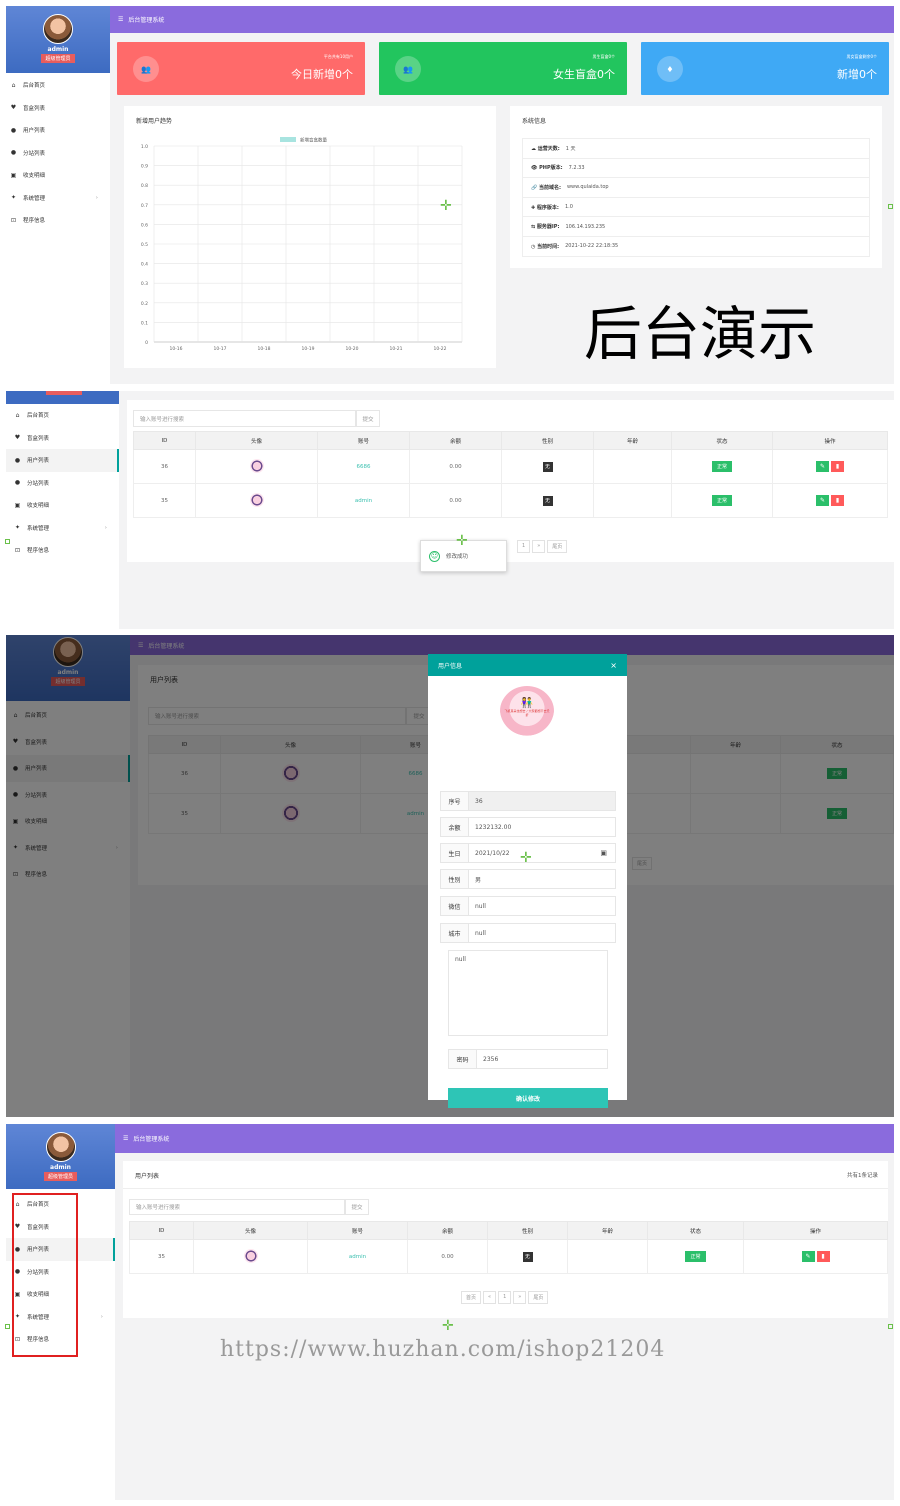 The width and height of the screenshot is (900, 1506). What do you see at coordinates (164, 440) in the screenshot?
I see `col-id: ID` at bounding box center [164, 440].